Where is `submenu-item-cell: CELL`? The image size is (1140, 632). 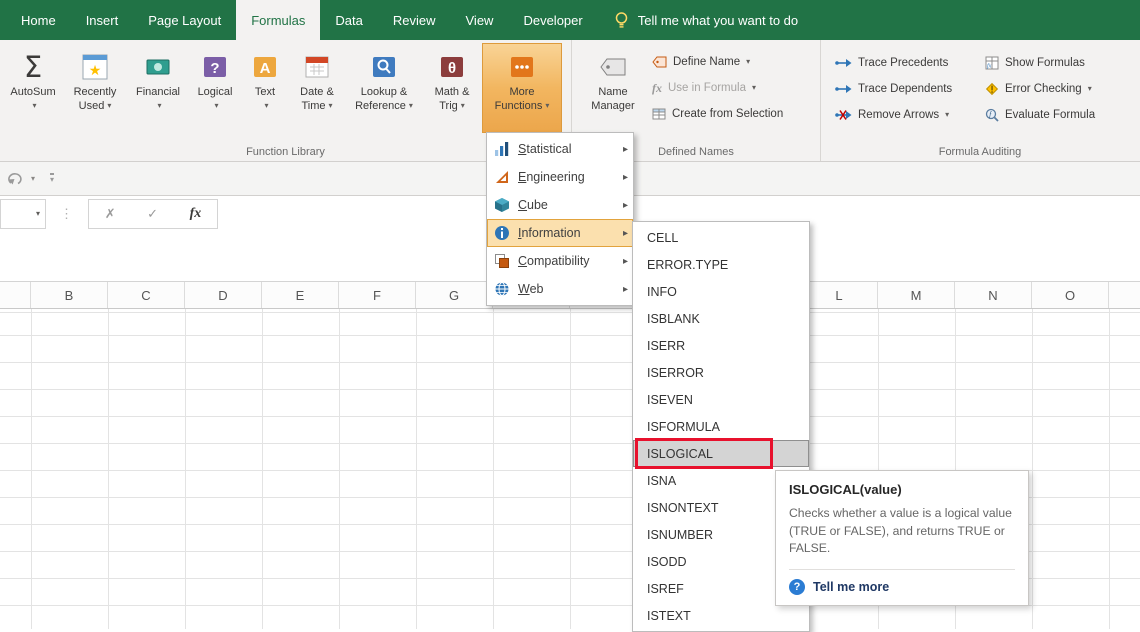 submenu-item-cell: CELL is located at coordinates (721, 237).